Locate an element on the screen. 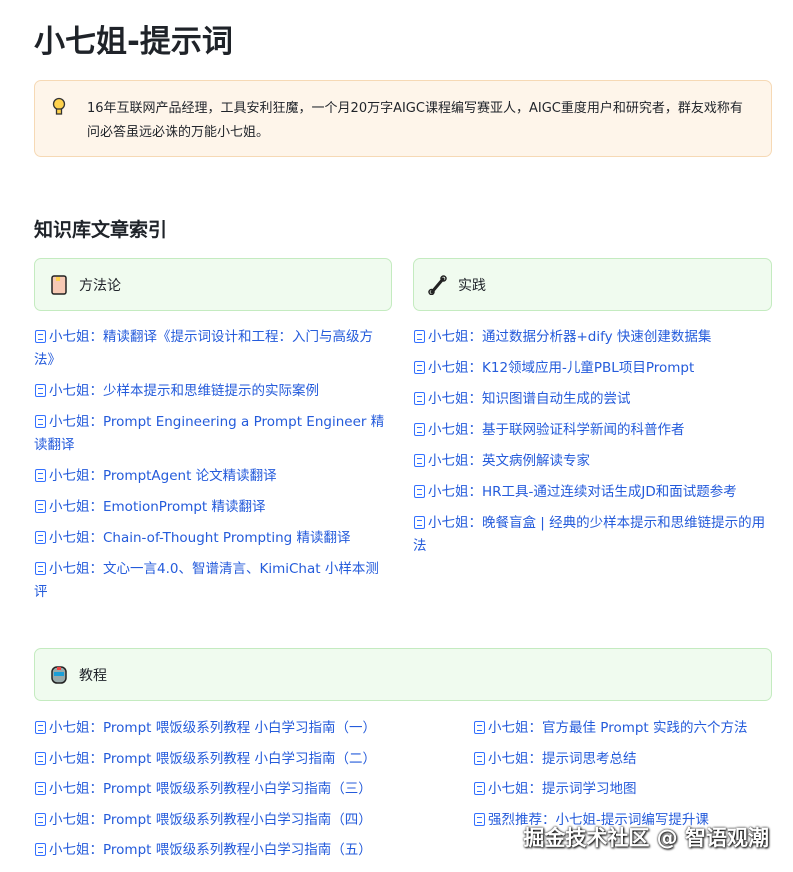  article-link: 小七姐：少样本提示和思维链提示的实际案例 is located at coordinates (213, 391).